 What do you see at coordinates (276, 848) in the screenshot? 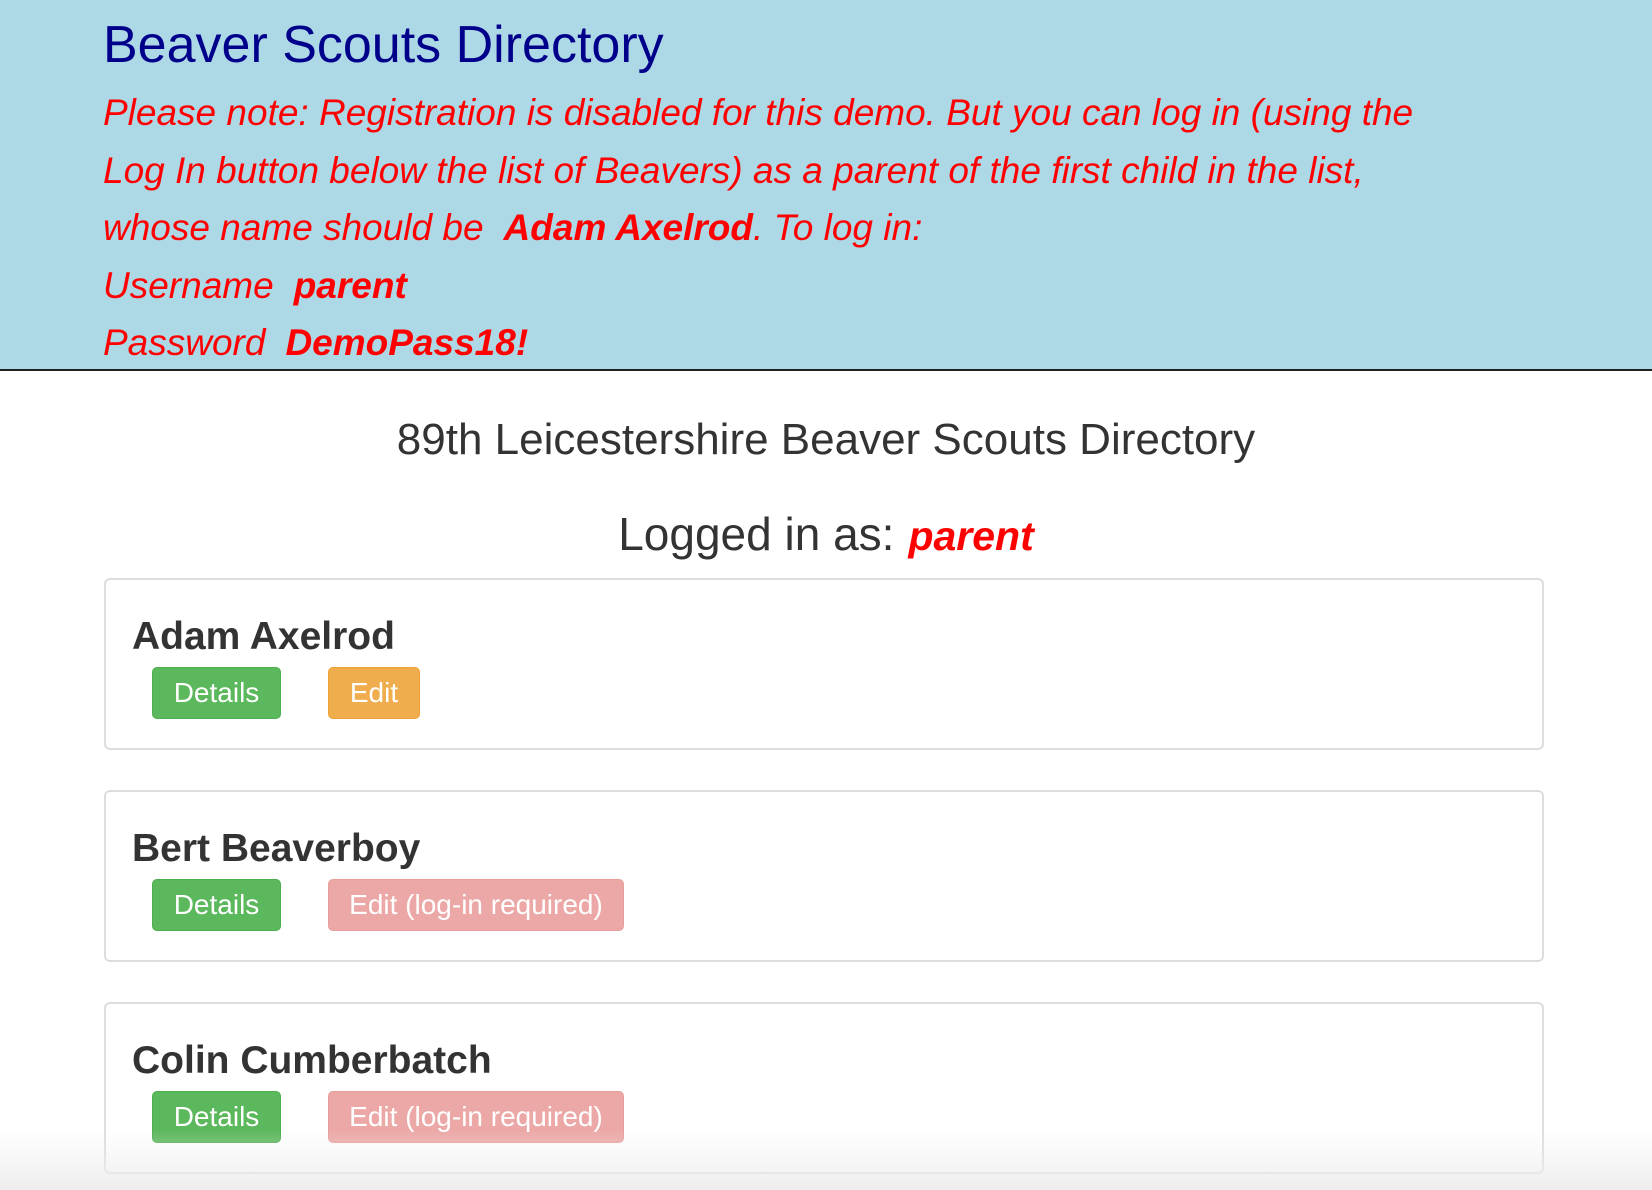
I see `beaver-name: Bert Beaverboy` at bounding box center [276, 848].